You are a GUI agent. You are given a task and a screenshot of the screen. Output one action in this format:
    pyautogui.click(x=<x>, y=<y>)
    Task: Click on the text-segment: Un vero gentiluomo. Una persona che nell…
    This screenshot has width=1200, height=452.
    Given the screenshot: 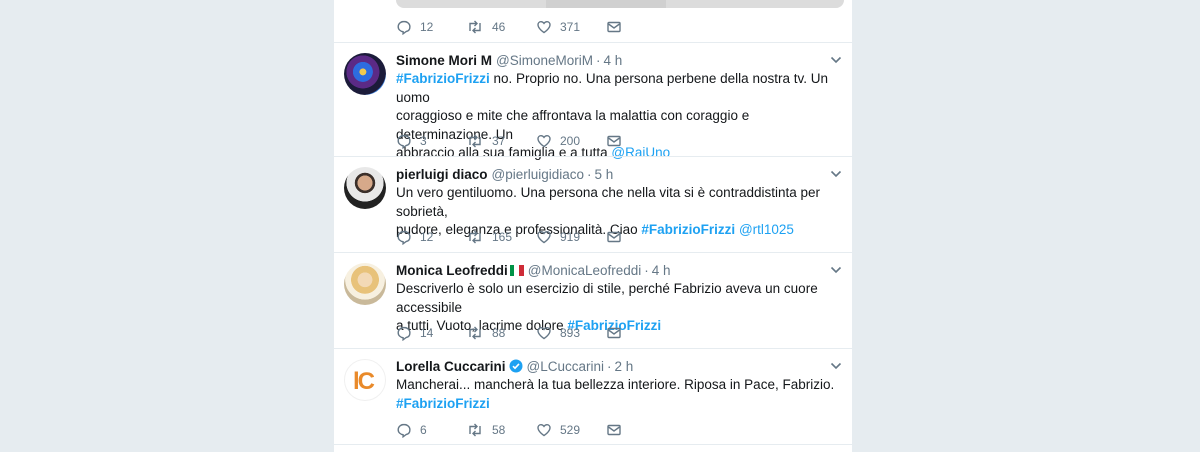 What is the action you would take?
    pyautogui.click(x=608, y=202)
    